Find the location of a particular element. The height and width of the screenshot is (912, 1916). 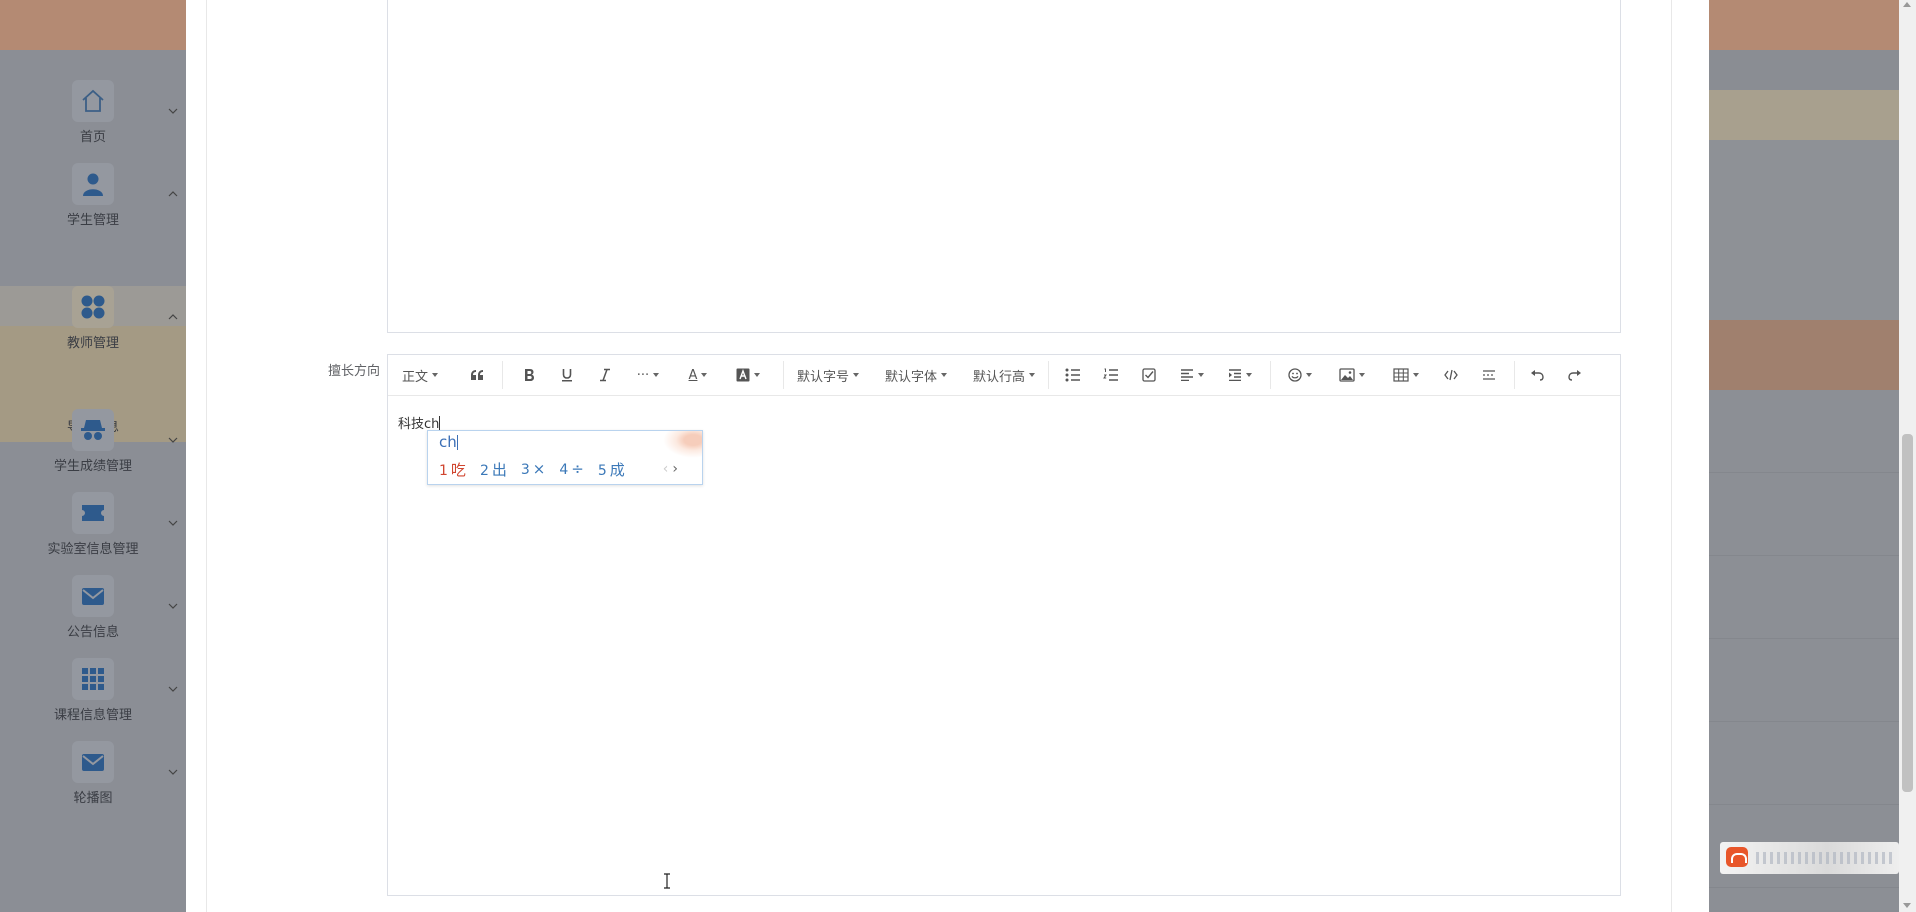

ticket-icon is located at coordinates (93, 513).